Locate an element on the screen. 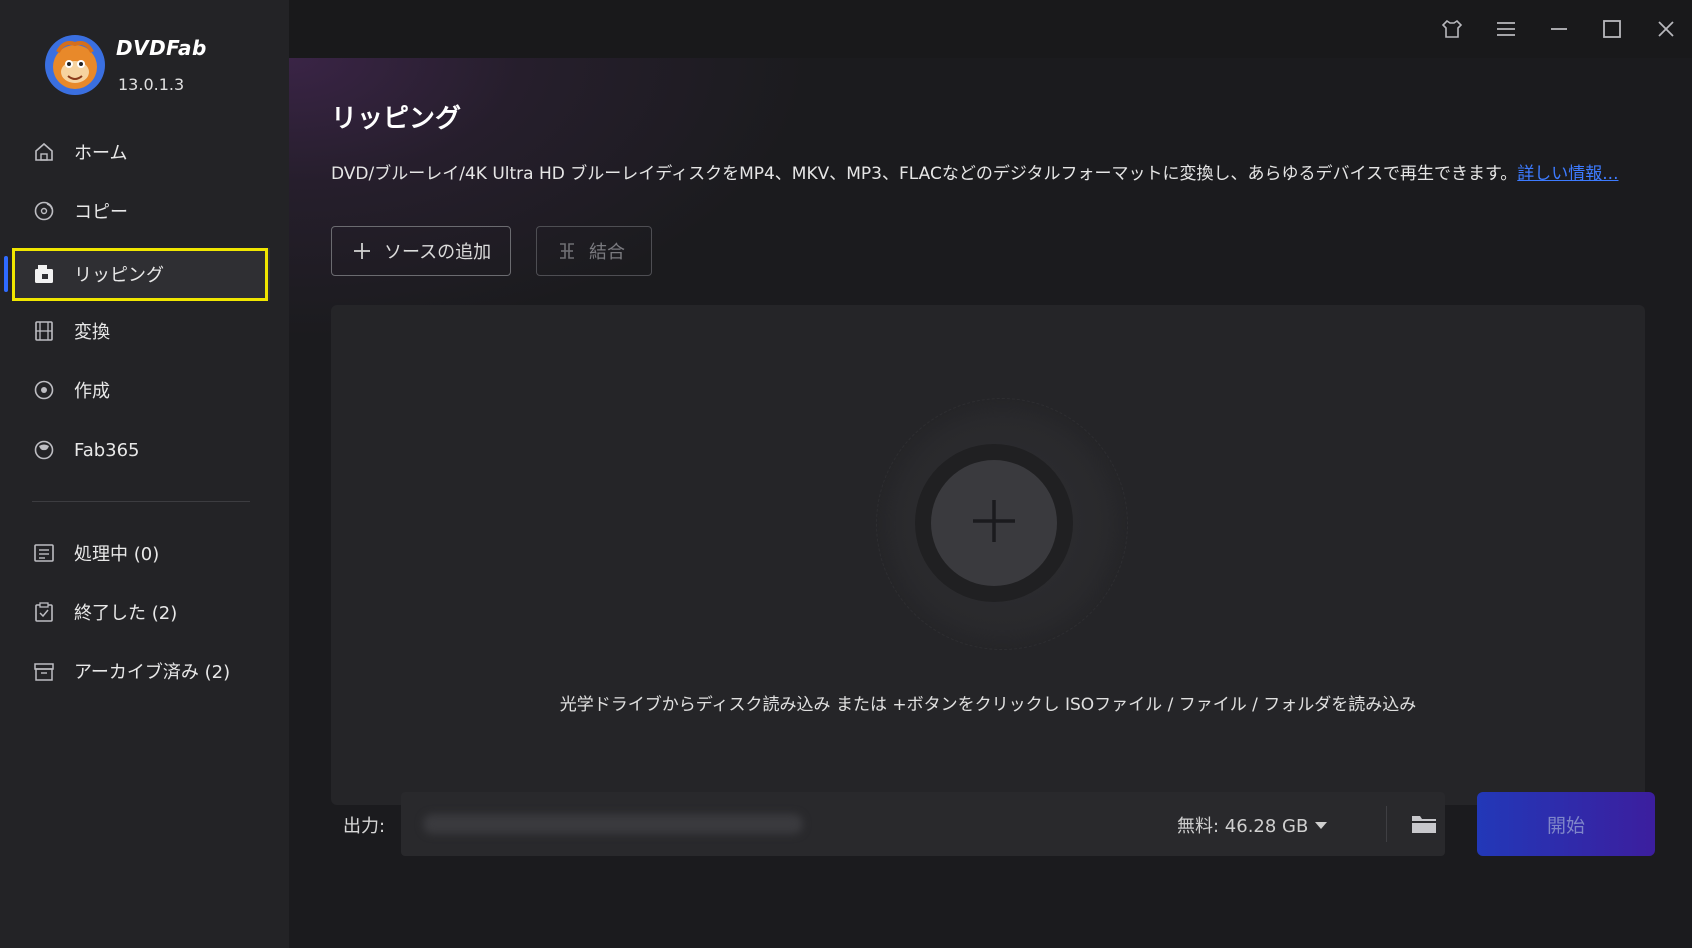  free-space-text: 無料: 46.28 GB is located at coordinates (1243, 826).